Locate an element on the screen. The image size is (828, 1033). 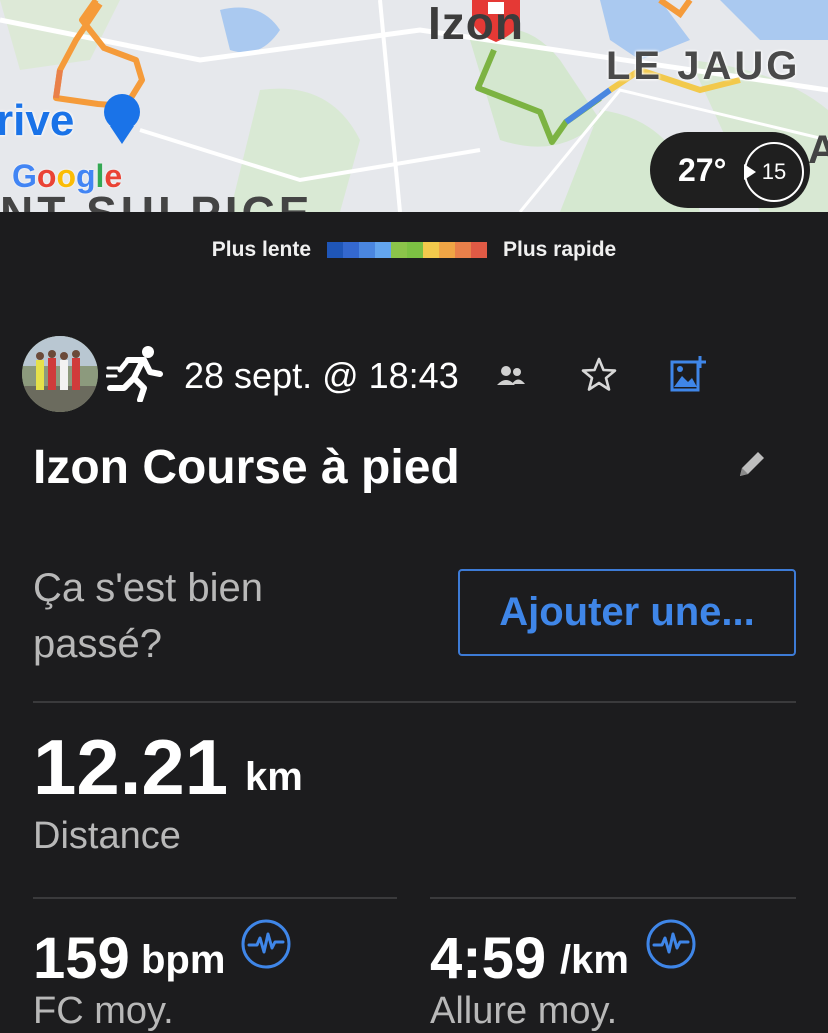
heart-rate-label: FC moy. is located at coordinates (103, 1011).